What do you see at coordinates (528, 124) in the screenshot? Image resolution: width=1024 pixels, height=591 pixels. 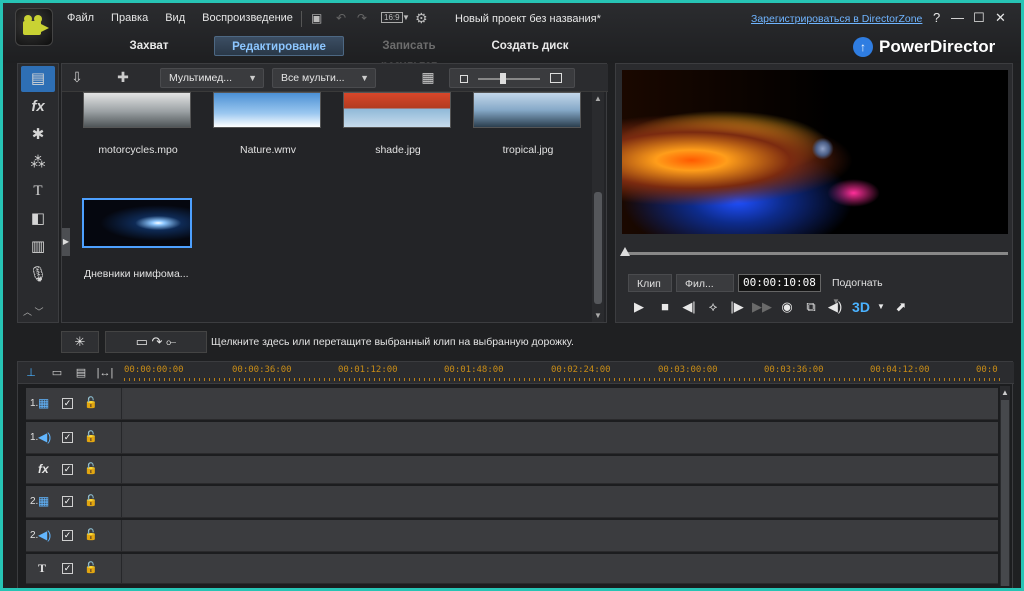 I see `media-item: tropical.jpg` at bounding box center [528, 124].